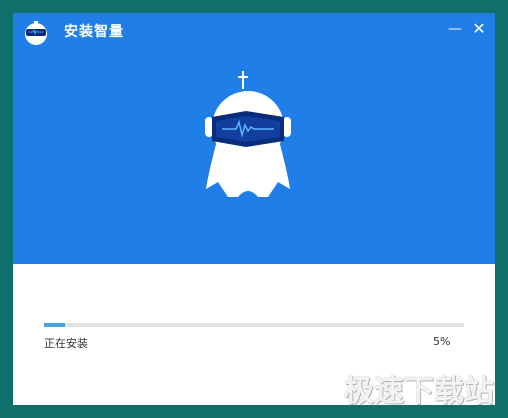 The height and width of the screenshot is (418, 508). What do you see at coordinates (54, 325) in the screenshot?
I see `install-progress-fill` at bounding box center [54, 325].